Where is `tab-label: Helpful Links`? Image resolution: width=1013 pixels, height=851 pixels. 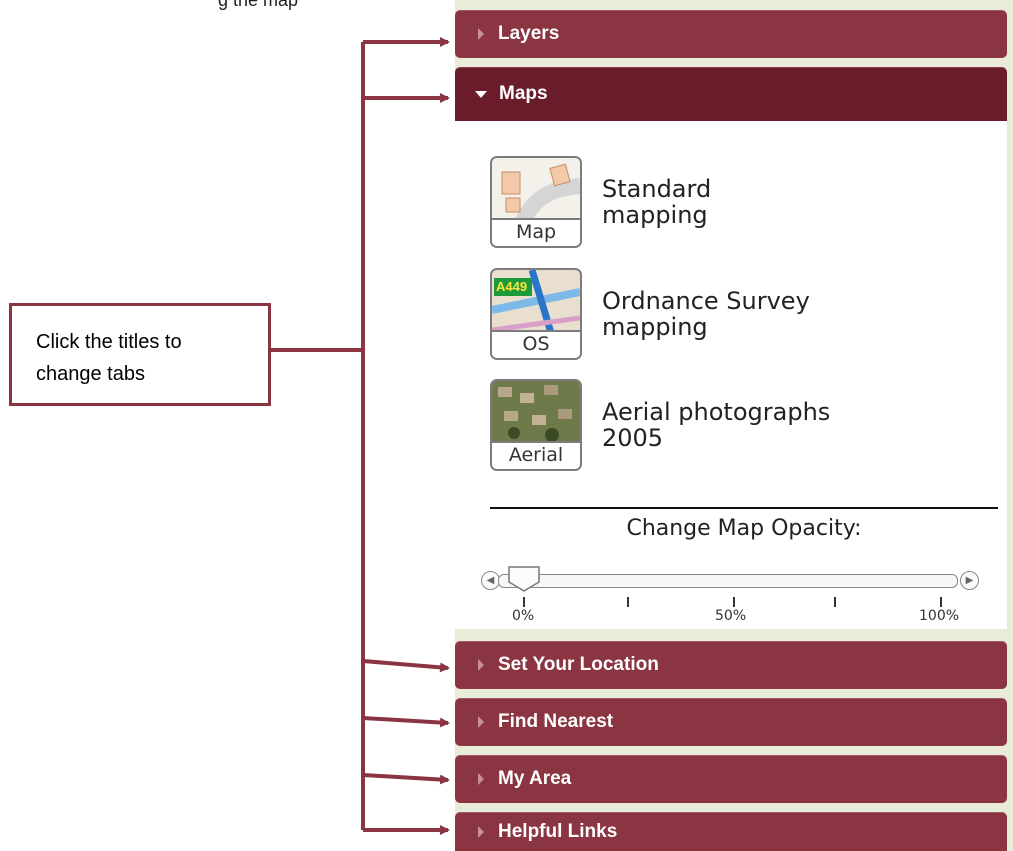 tab-label: Helpful Links is located at coordinates (558, 831).